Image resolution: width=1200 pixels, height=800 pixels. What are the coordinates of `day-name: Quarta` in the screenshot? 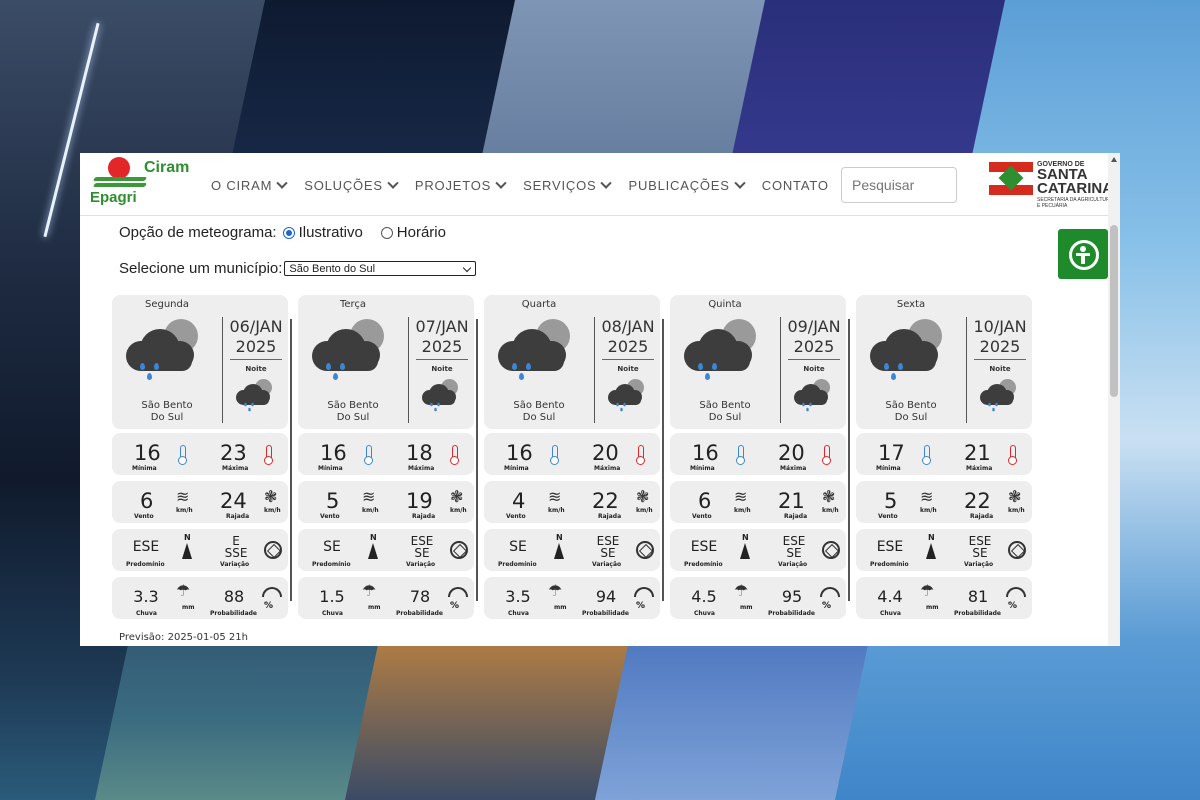 It's located at (539, 304).